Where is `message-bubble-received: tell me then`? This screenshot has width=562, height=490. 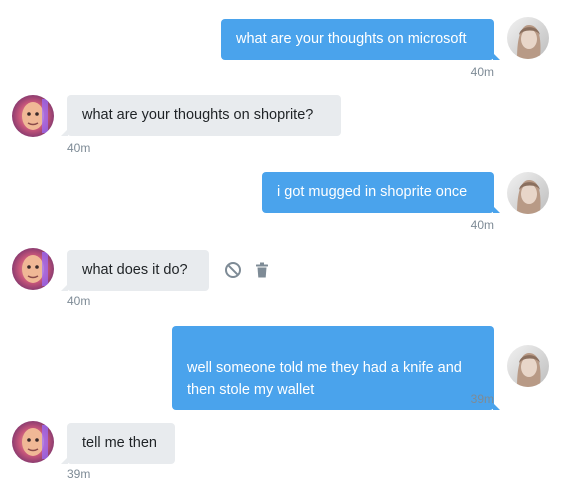 message-bubble-received: tell me then is located at coordinates (118, 443).